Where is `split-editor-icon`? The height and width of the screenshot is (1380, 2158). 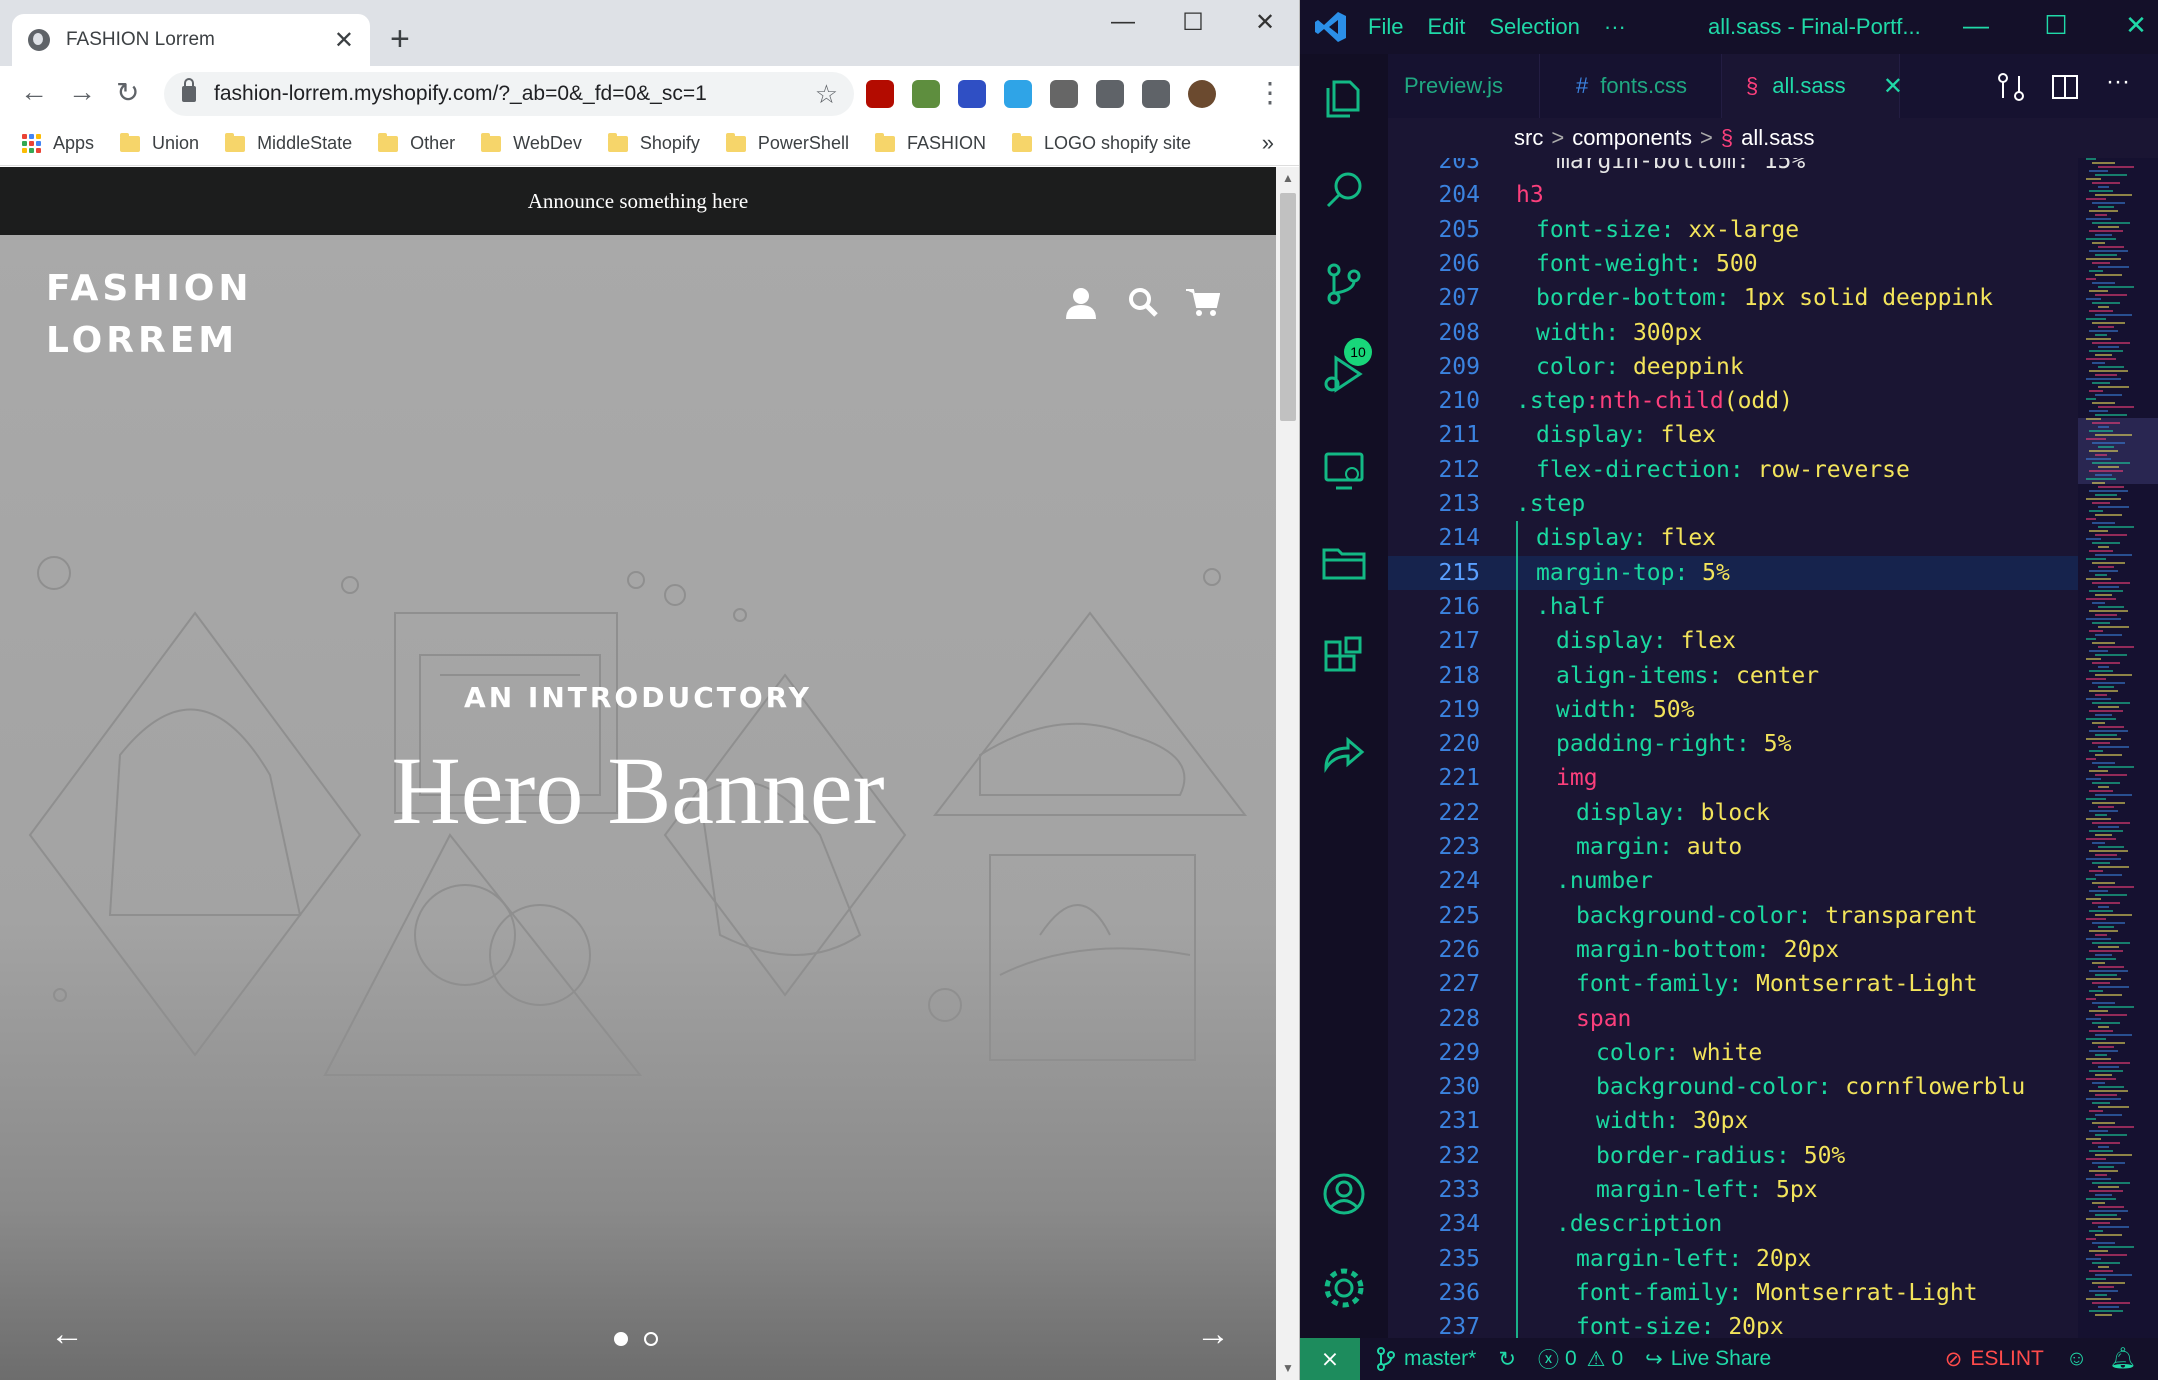 split-editor-icon is located at coordinates (2065, 87).